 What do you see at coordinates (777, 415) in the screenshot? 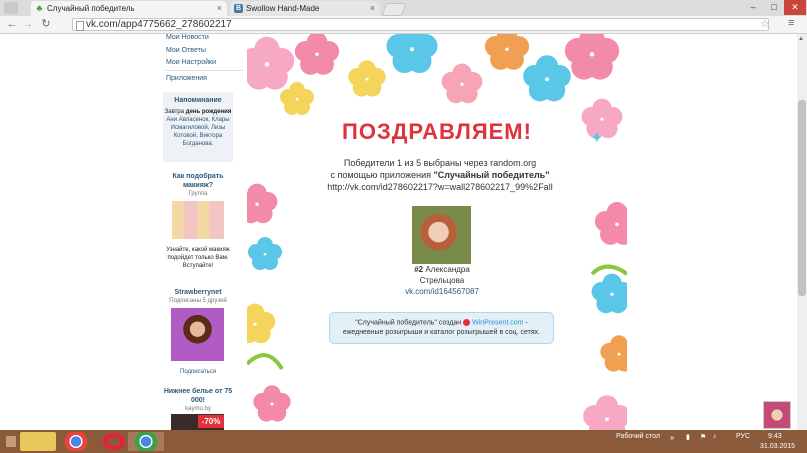
I see `chat-avatar` at bounding box center [777, 415].